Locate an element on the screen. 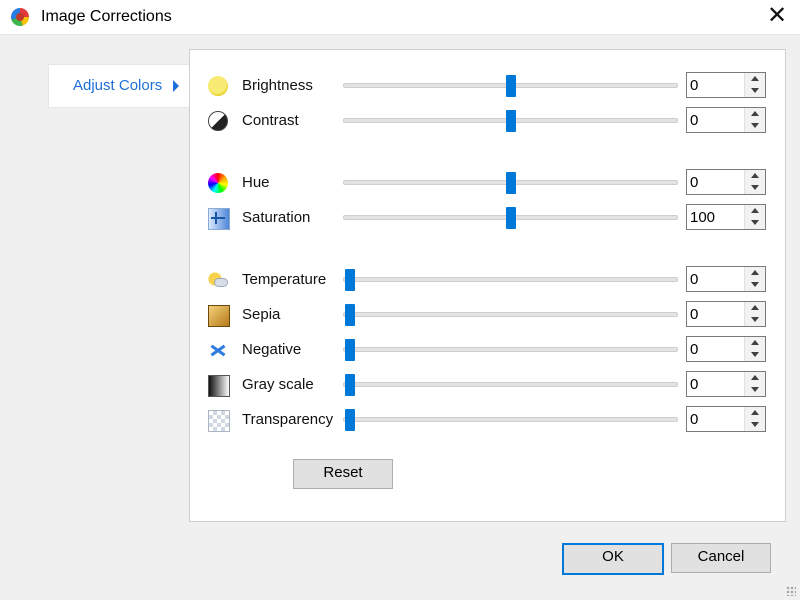 The width and height of the screenshot is (800, 600). brightness-row: Brightness 0 is located at coordinates (487, 85).